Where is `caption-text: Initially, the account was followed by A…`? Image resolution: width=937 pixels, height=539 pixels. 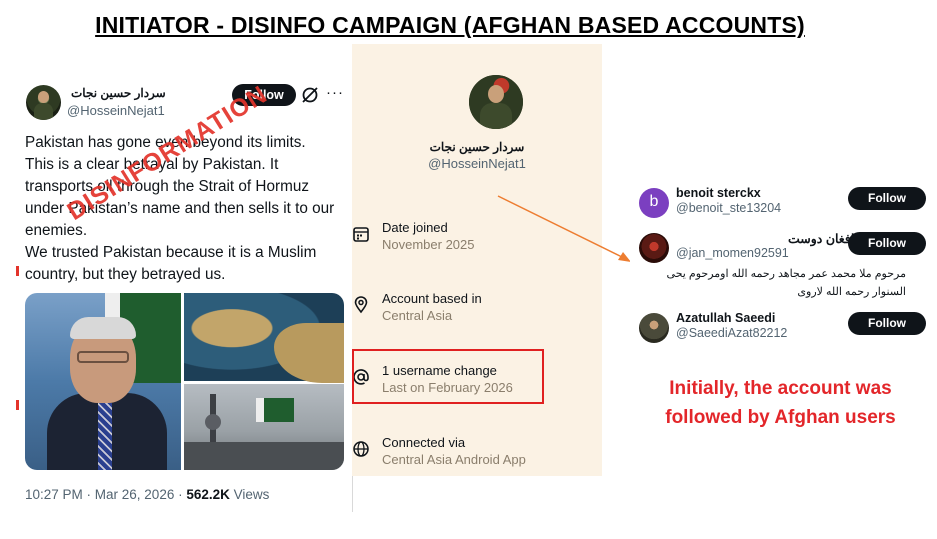 caption-text: Initially, the account was followed by A… is located at coordinates (780, 403).